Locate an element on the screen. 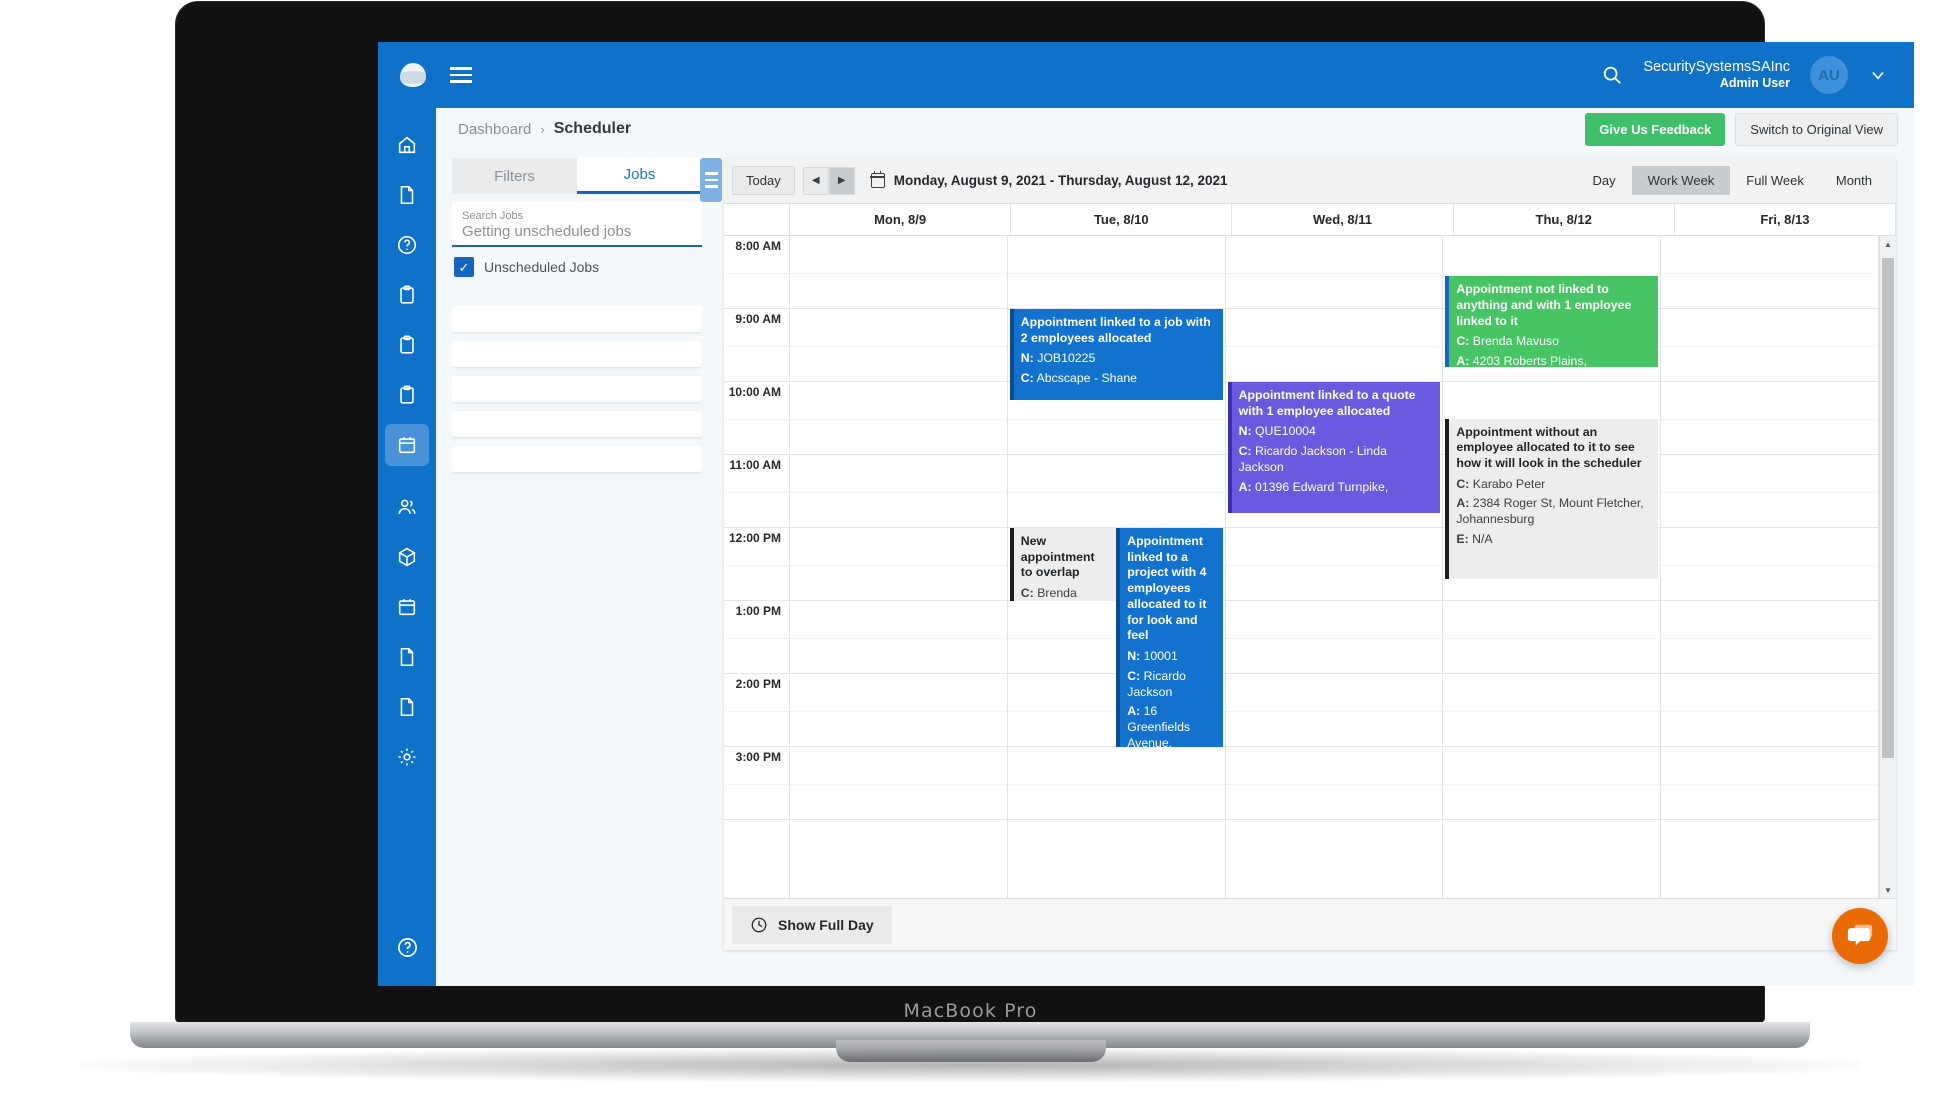 Image resolution: width=1941 pixels, height=1119 pixels. chevron-down-icon is located at coordinates (1878, 75).